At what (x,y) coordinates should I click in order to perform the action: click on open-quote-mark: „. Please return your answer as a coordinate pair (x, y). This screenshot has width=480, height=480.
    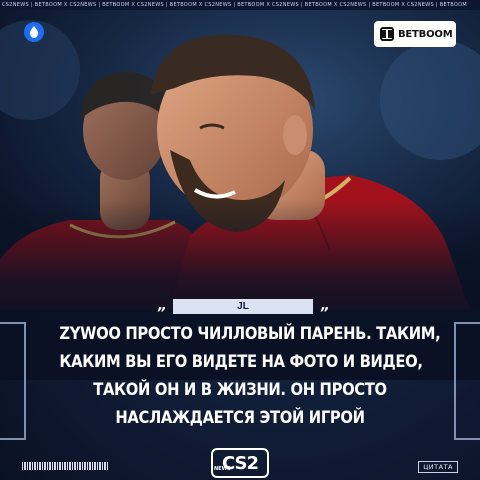
    Looking at the image, I should click on (162, 306).